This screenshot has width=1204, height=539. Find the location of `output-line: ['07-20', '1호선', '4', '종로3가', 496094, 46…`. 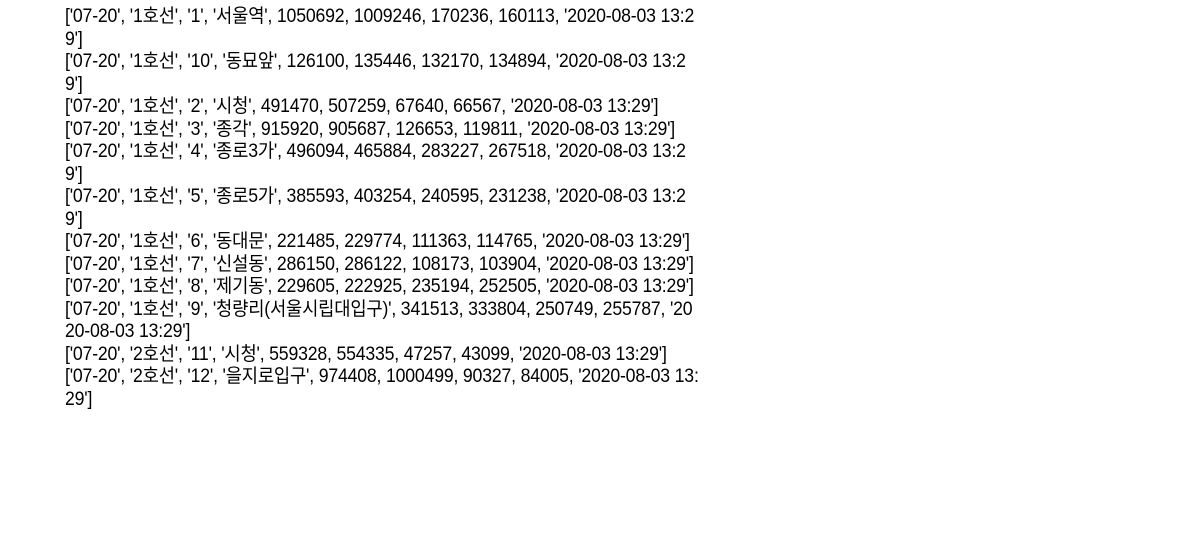

output-line: ['07-20', '1호선', '4', '종로3가', 496094, 46… is located at coordinates (375, 151).